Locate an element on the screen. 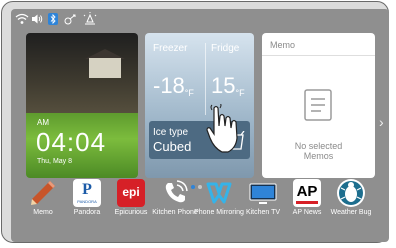 The image size is (396, 248). fridge-label: Fridge is located at coordinates (225, 48).